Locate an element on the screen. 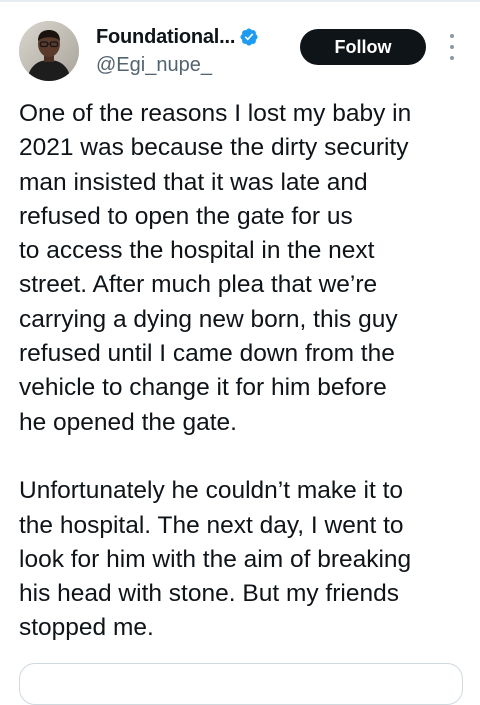  tweet-text-line: stopped me. is located at coordinates (86, 628).